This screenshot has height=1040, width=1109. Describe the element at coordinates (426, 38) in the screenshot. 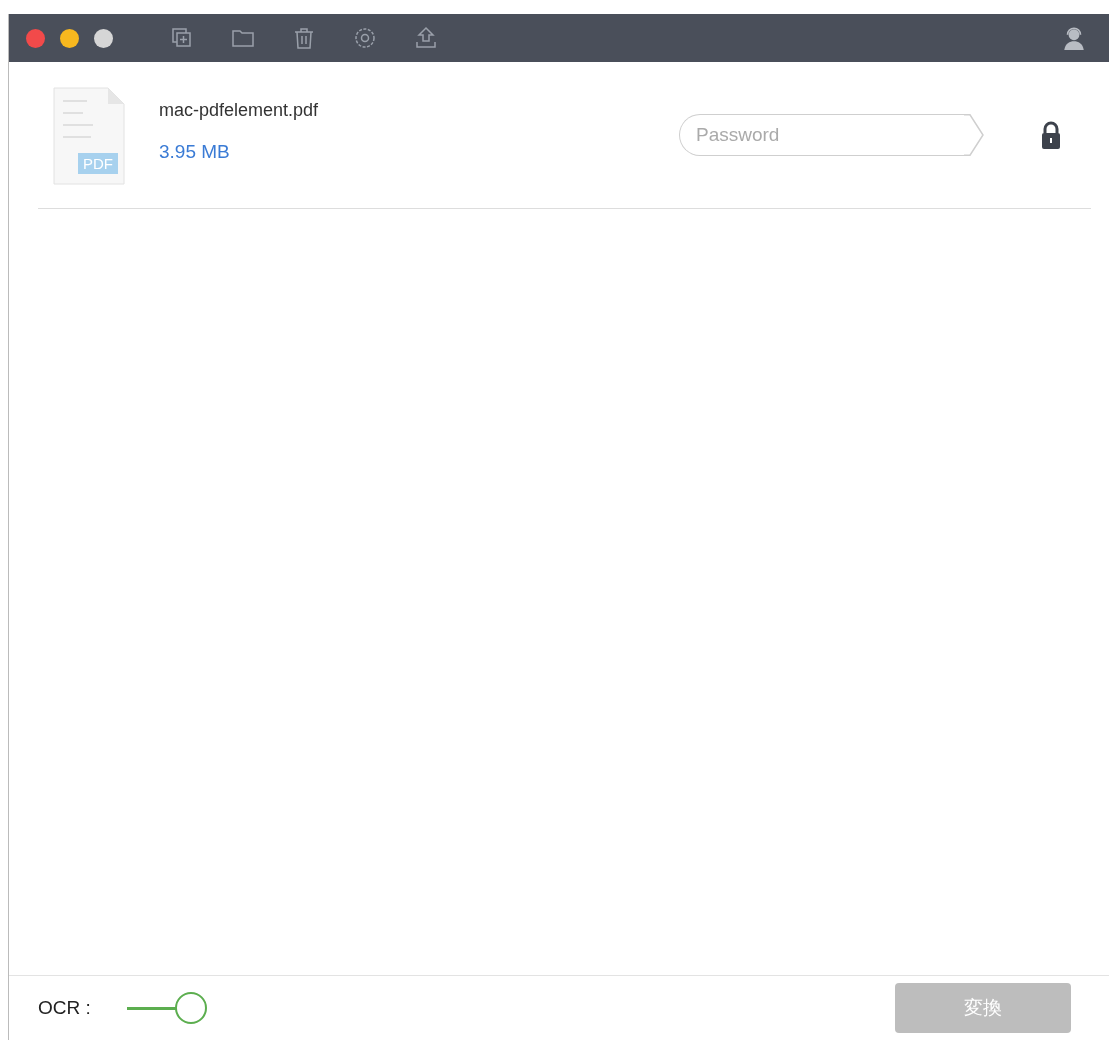

I see `upload-icon` at that location.